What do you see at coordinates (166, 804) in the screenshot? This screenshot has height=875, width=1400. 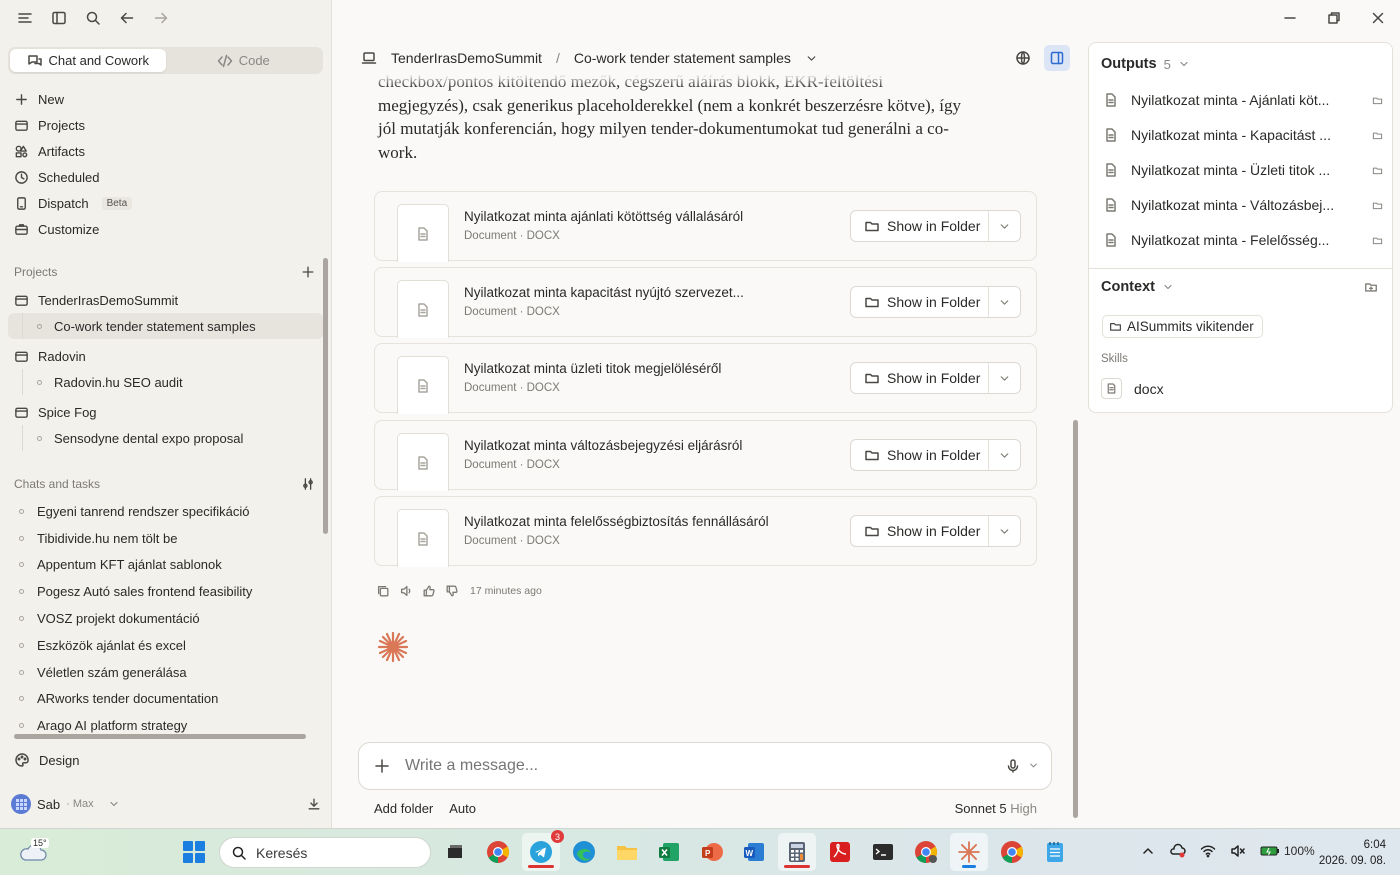 I see `user-account: Sab · Max` at bounding box center [166, 804].